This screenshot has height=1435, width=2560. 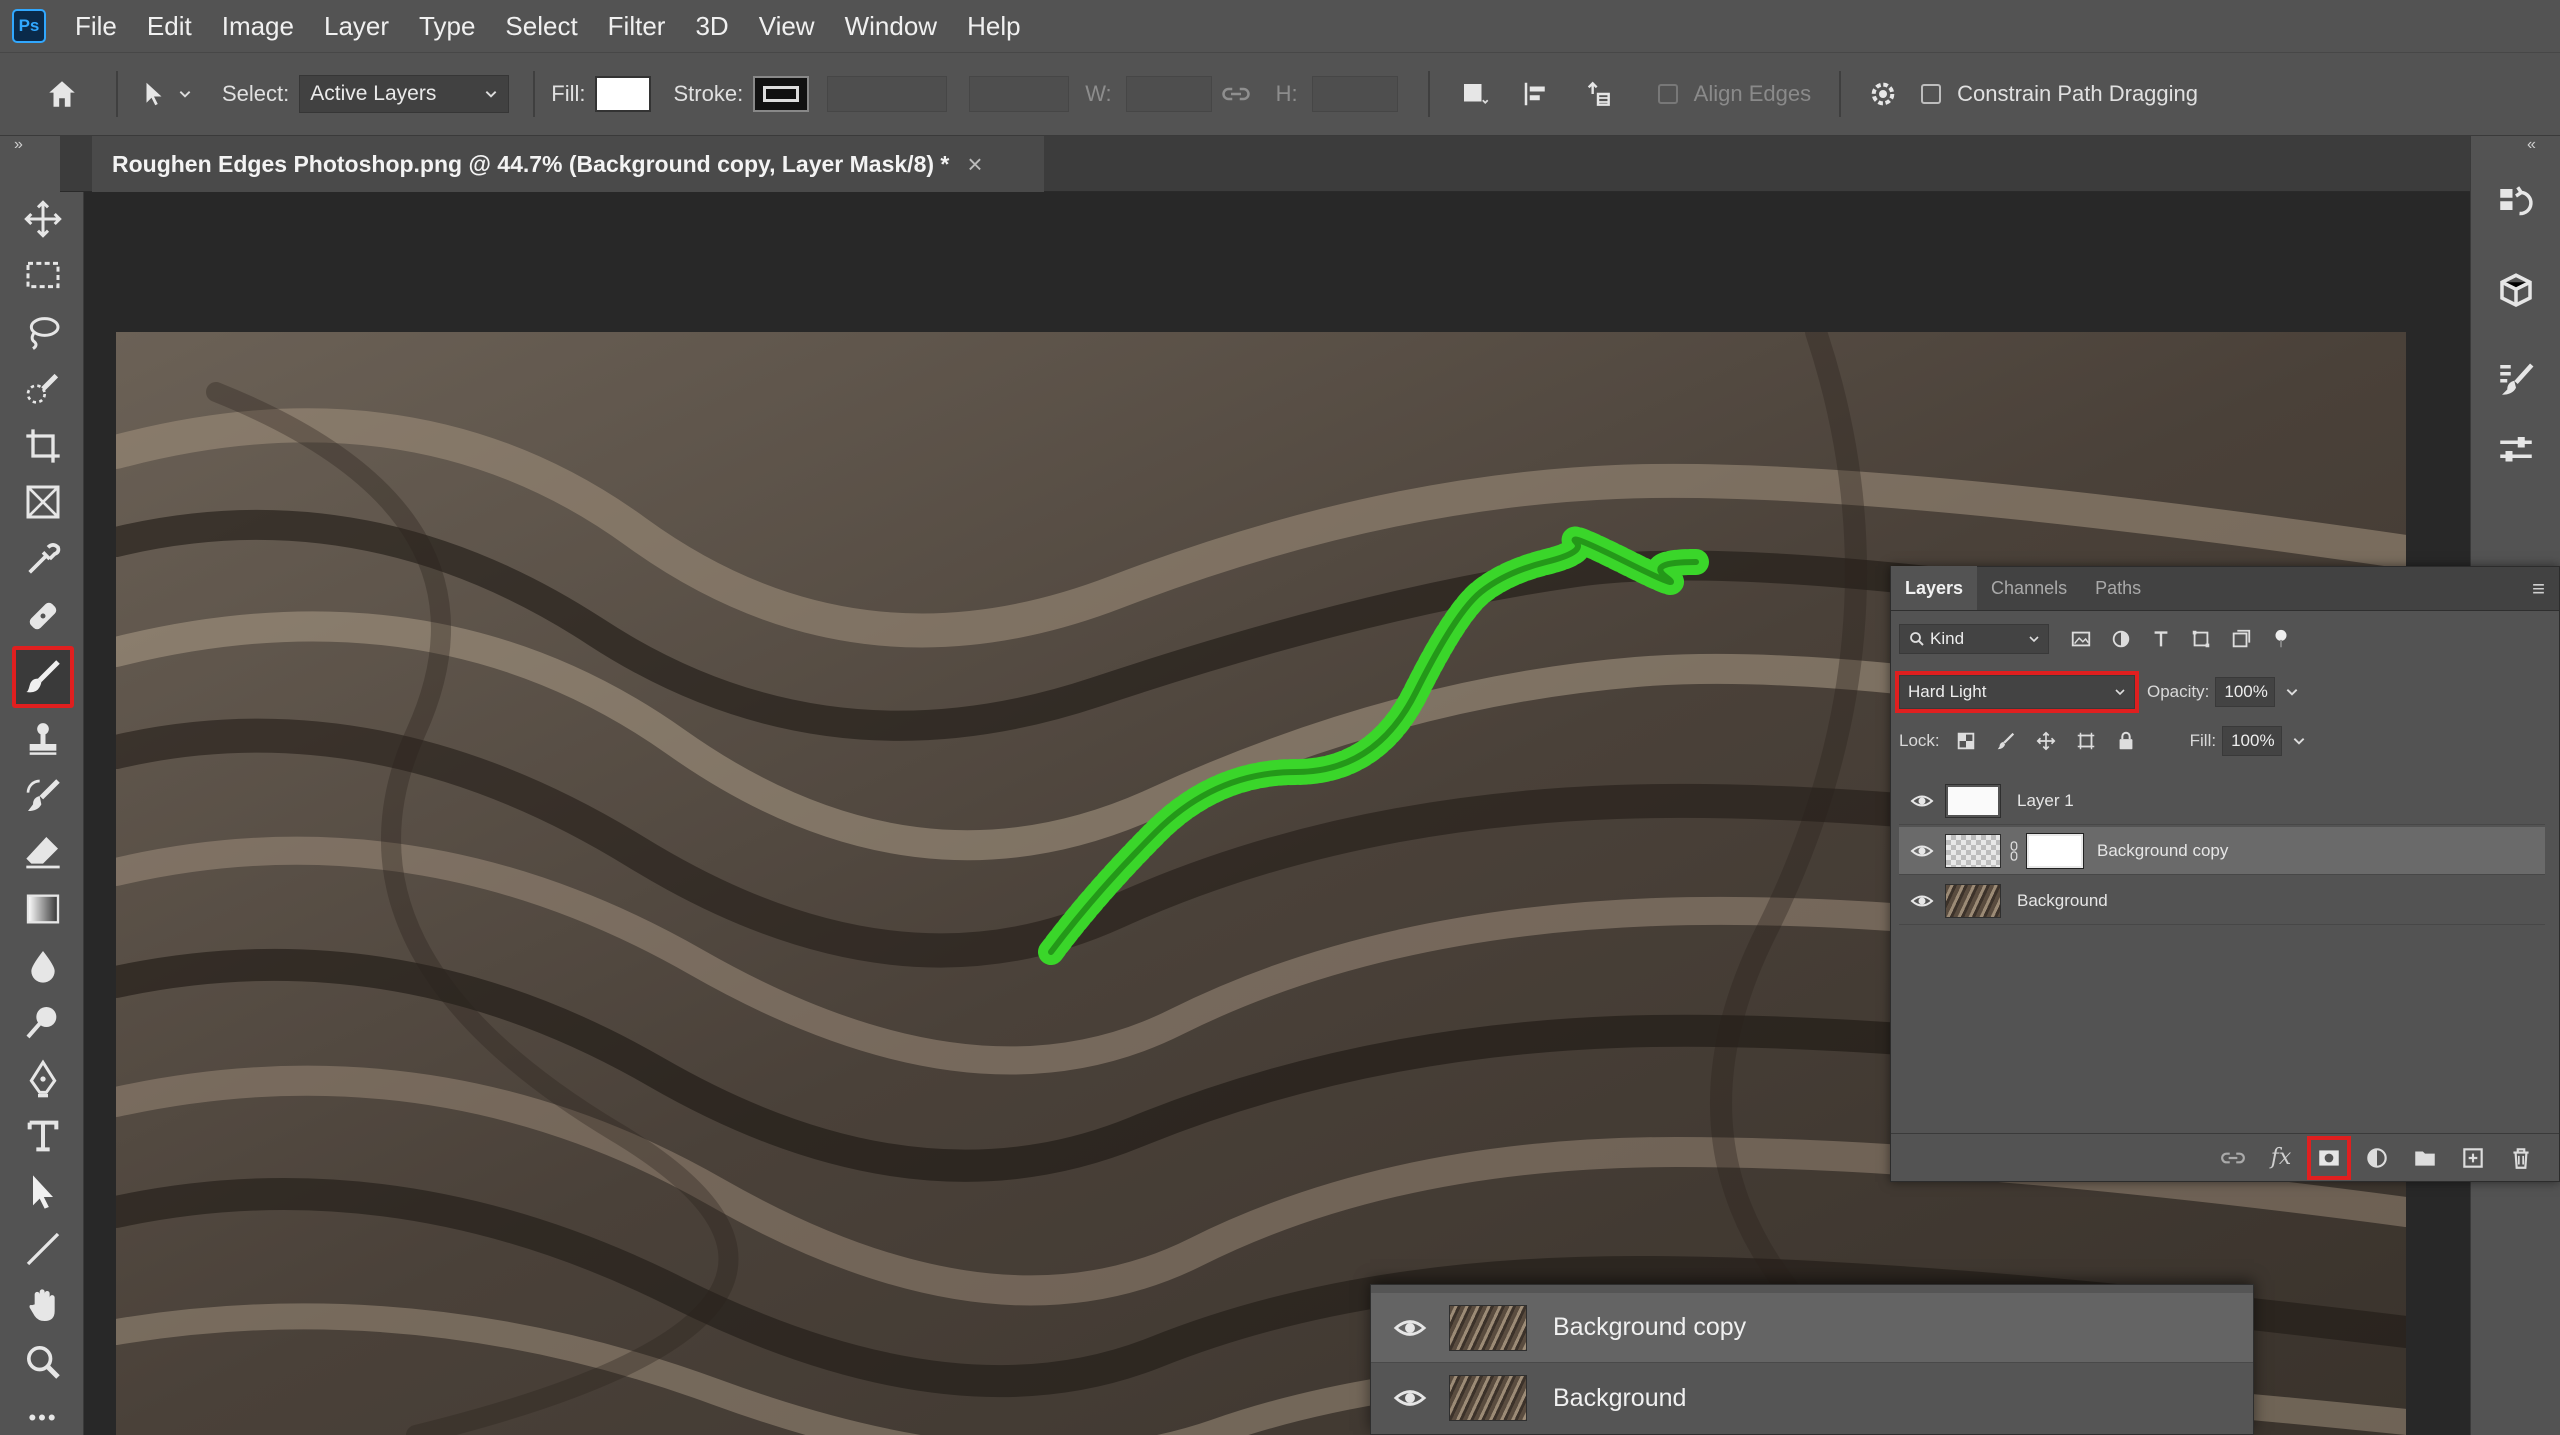 I want to click on filter-shape-icon, so click(x=2201, y=639).